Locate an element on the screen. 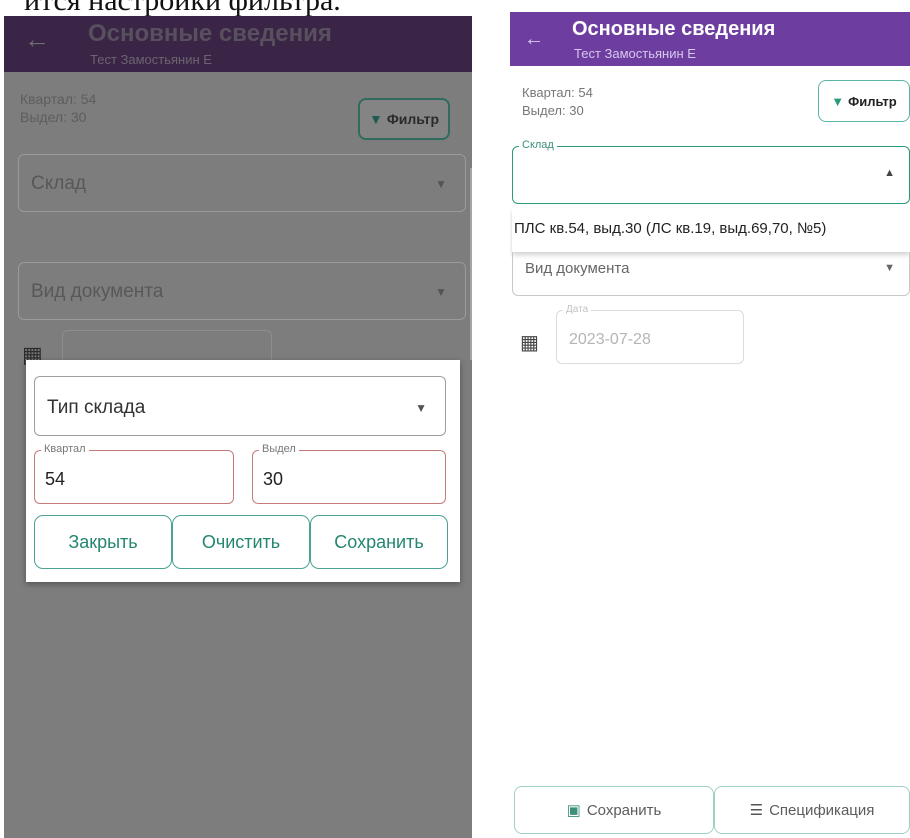 The width and height of the screenshot is (910, 838). section-input-label: Выдел is located at coordinates (279, 449).